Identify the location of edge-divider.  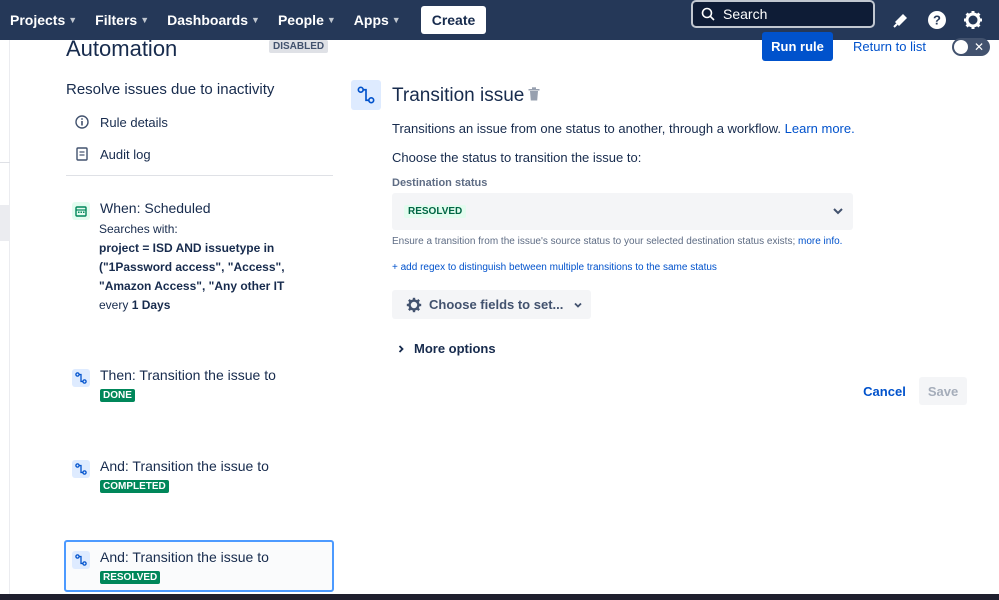
(5, 162).